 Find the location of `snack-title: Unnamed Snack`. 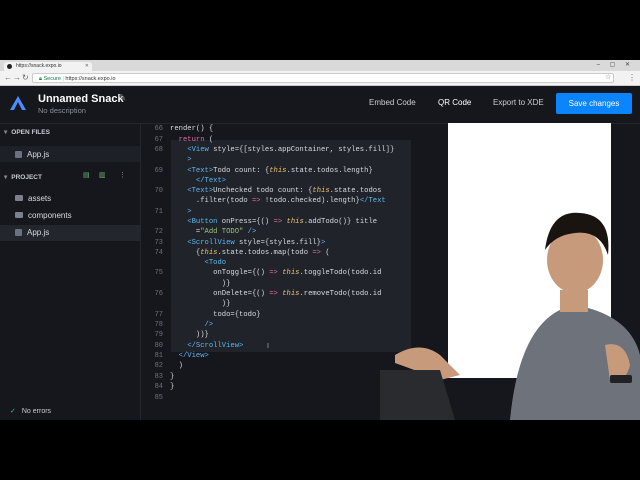

snack-title: Unnamed Snack is located at coordinates (81, 99).